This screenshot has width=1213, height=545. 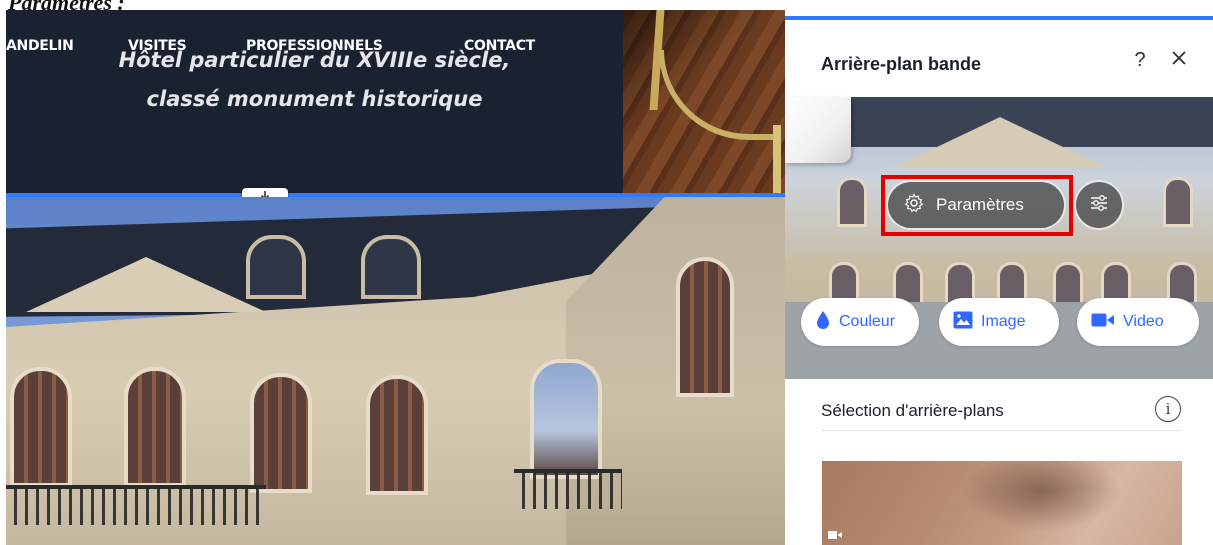 What do you see at coordinates (777, 160) in the screenshot?
I see `brass-stanchion` at bounding box center [777, 160].